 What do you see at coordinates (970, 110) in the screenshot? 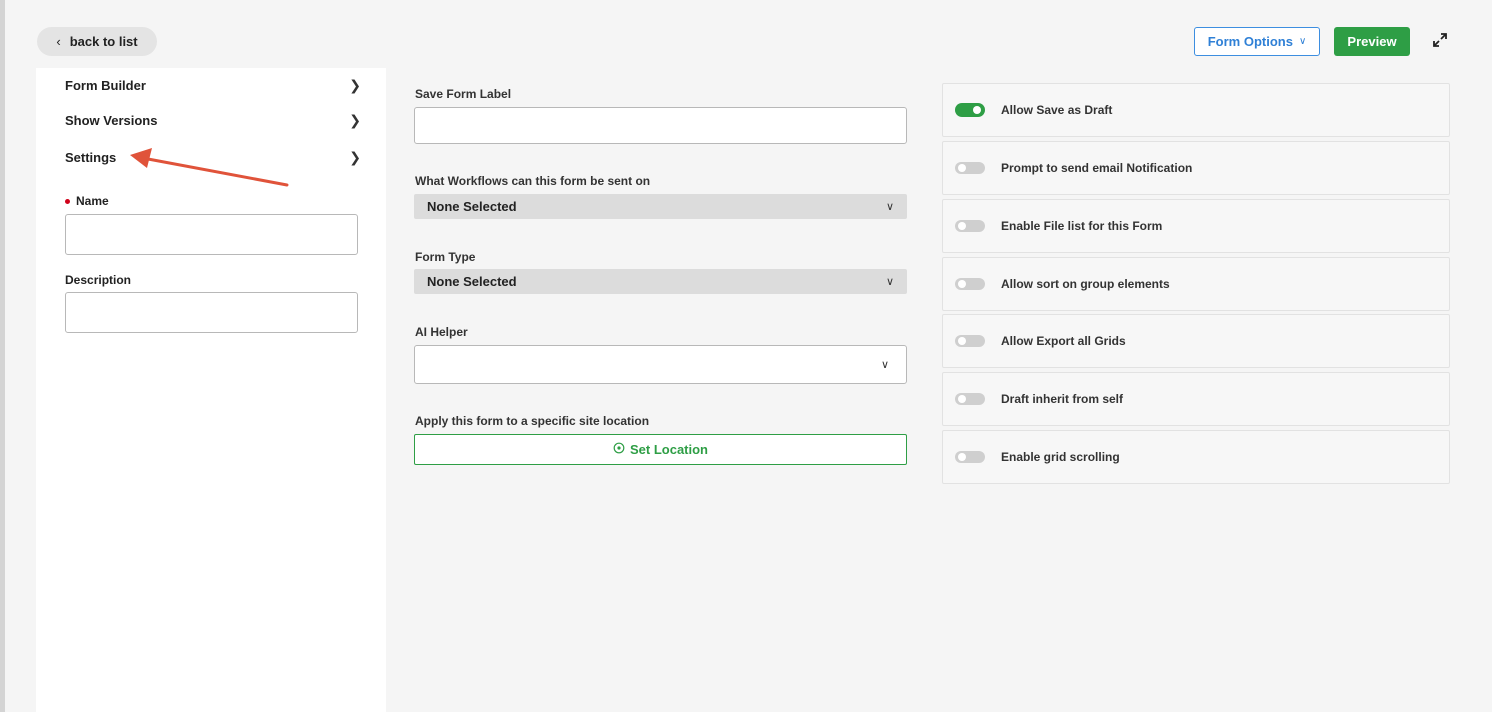
I see `allow-save-draft-toggle` at bounding box center [970, 110].